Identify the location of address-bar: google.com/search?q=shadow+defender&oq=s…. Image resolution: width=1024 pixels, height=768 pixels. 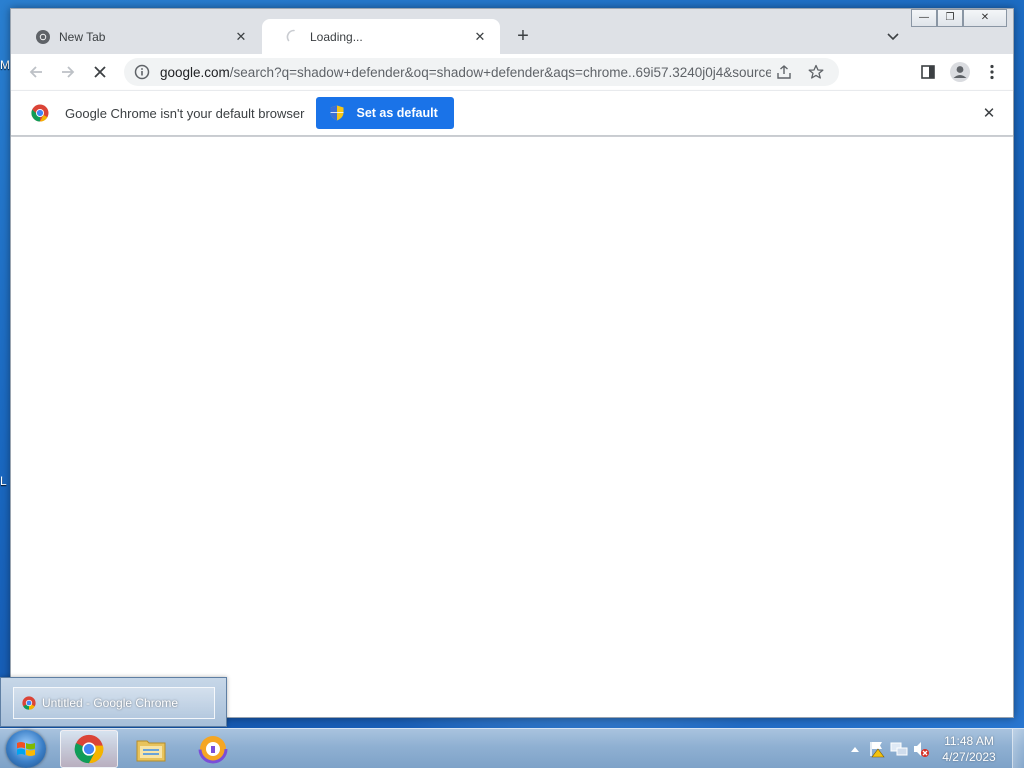
(481, 72).